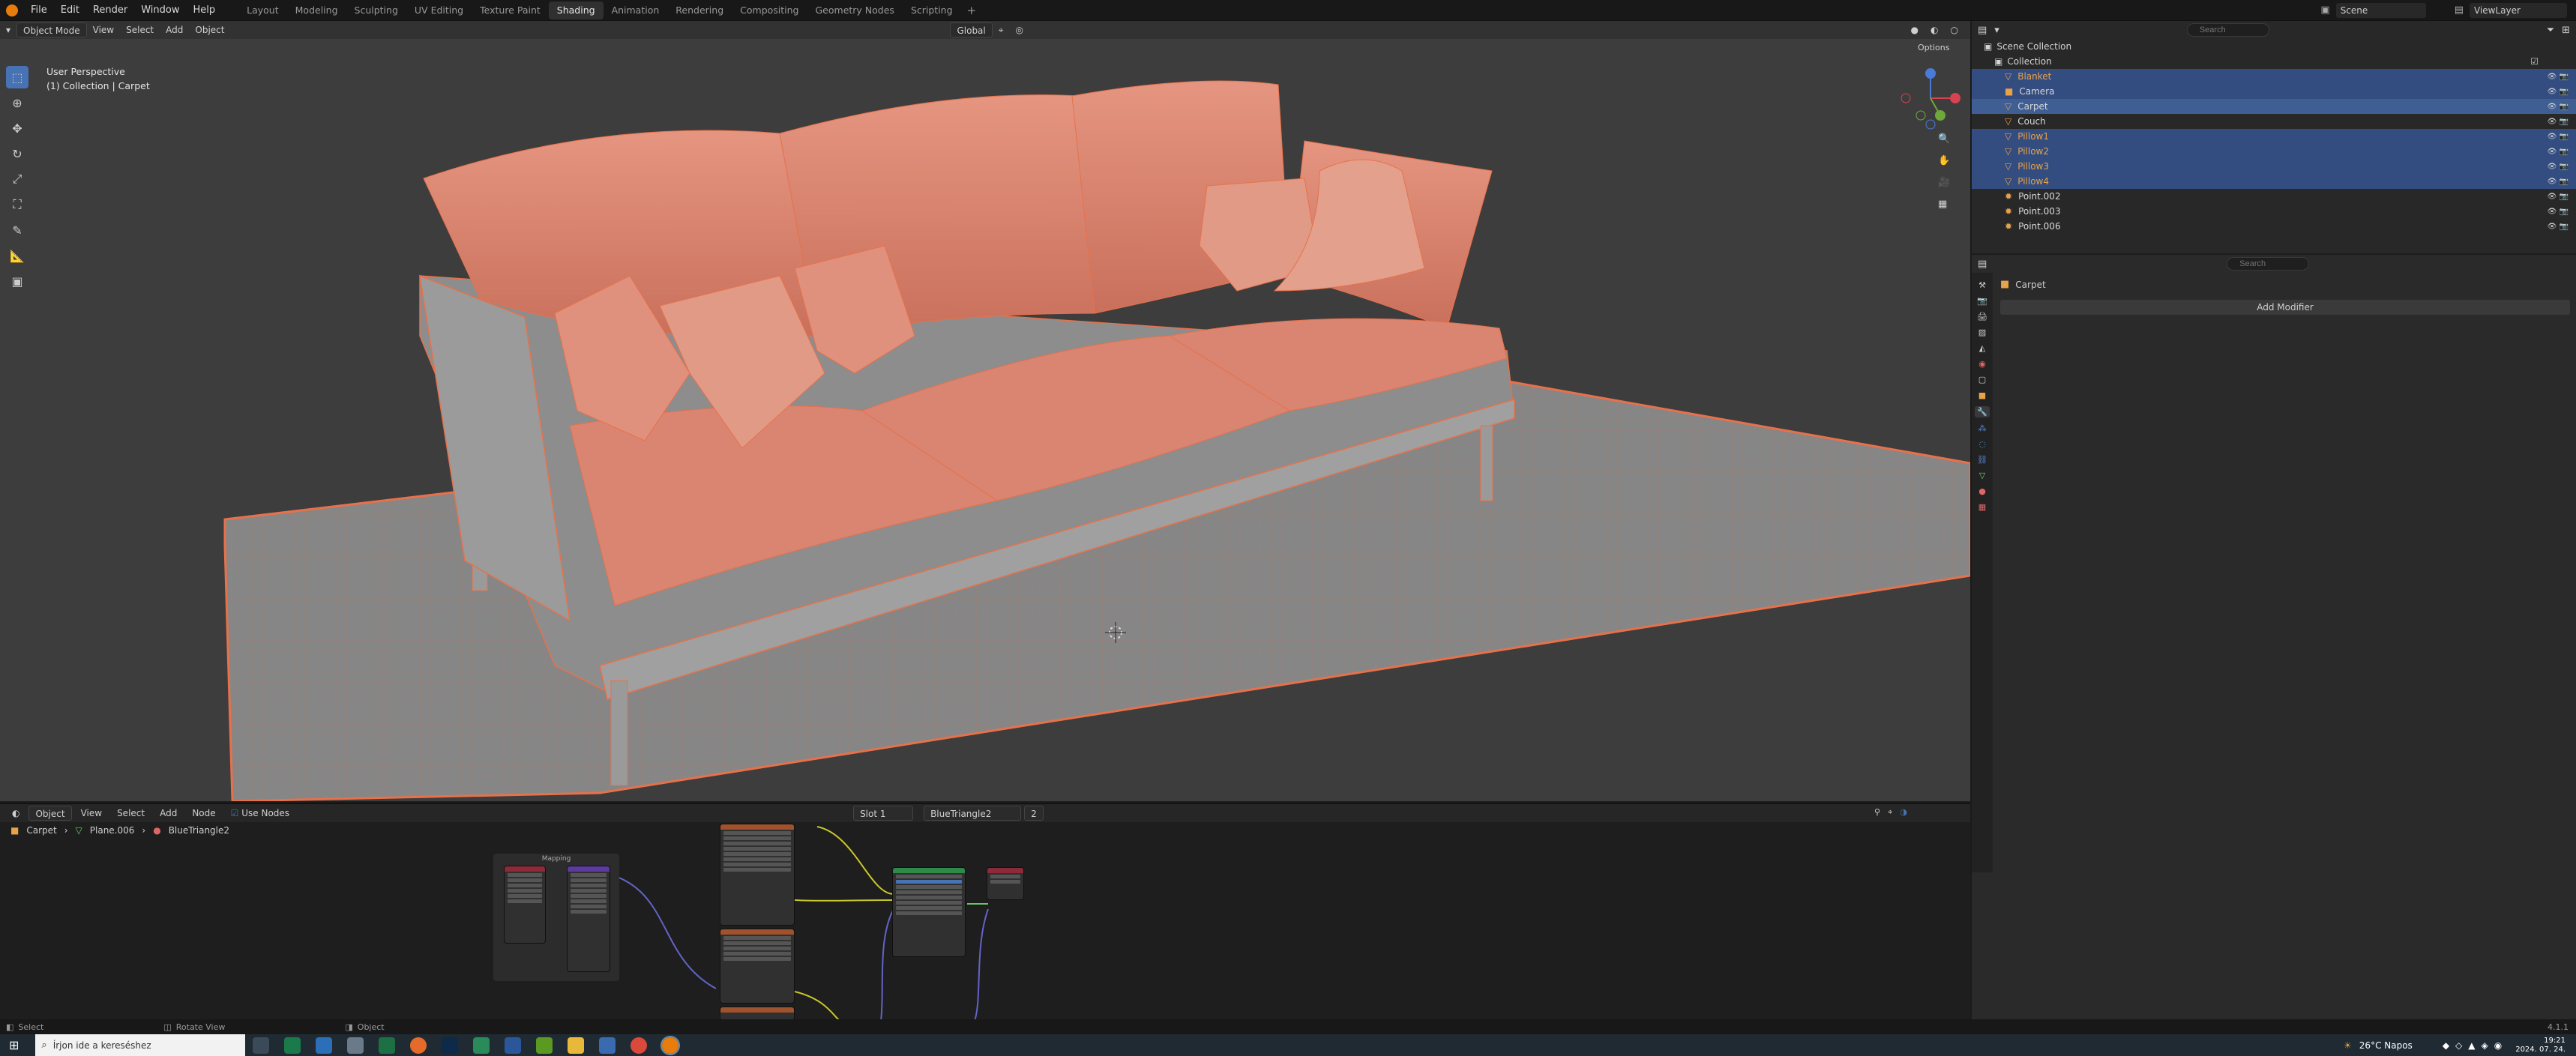  I want to click on shading-rendered-icon: ○, so click(1955, 29).